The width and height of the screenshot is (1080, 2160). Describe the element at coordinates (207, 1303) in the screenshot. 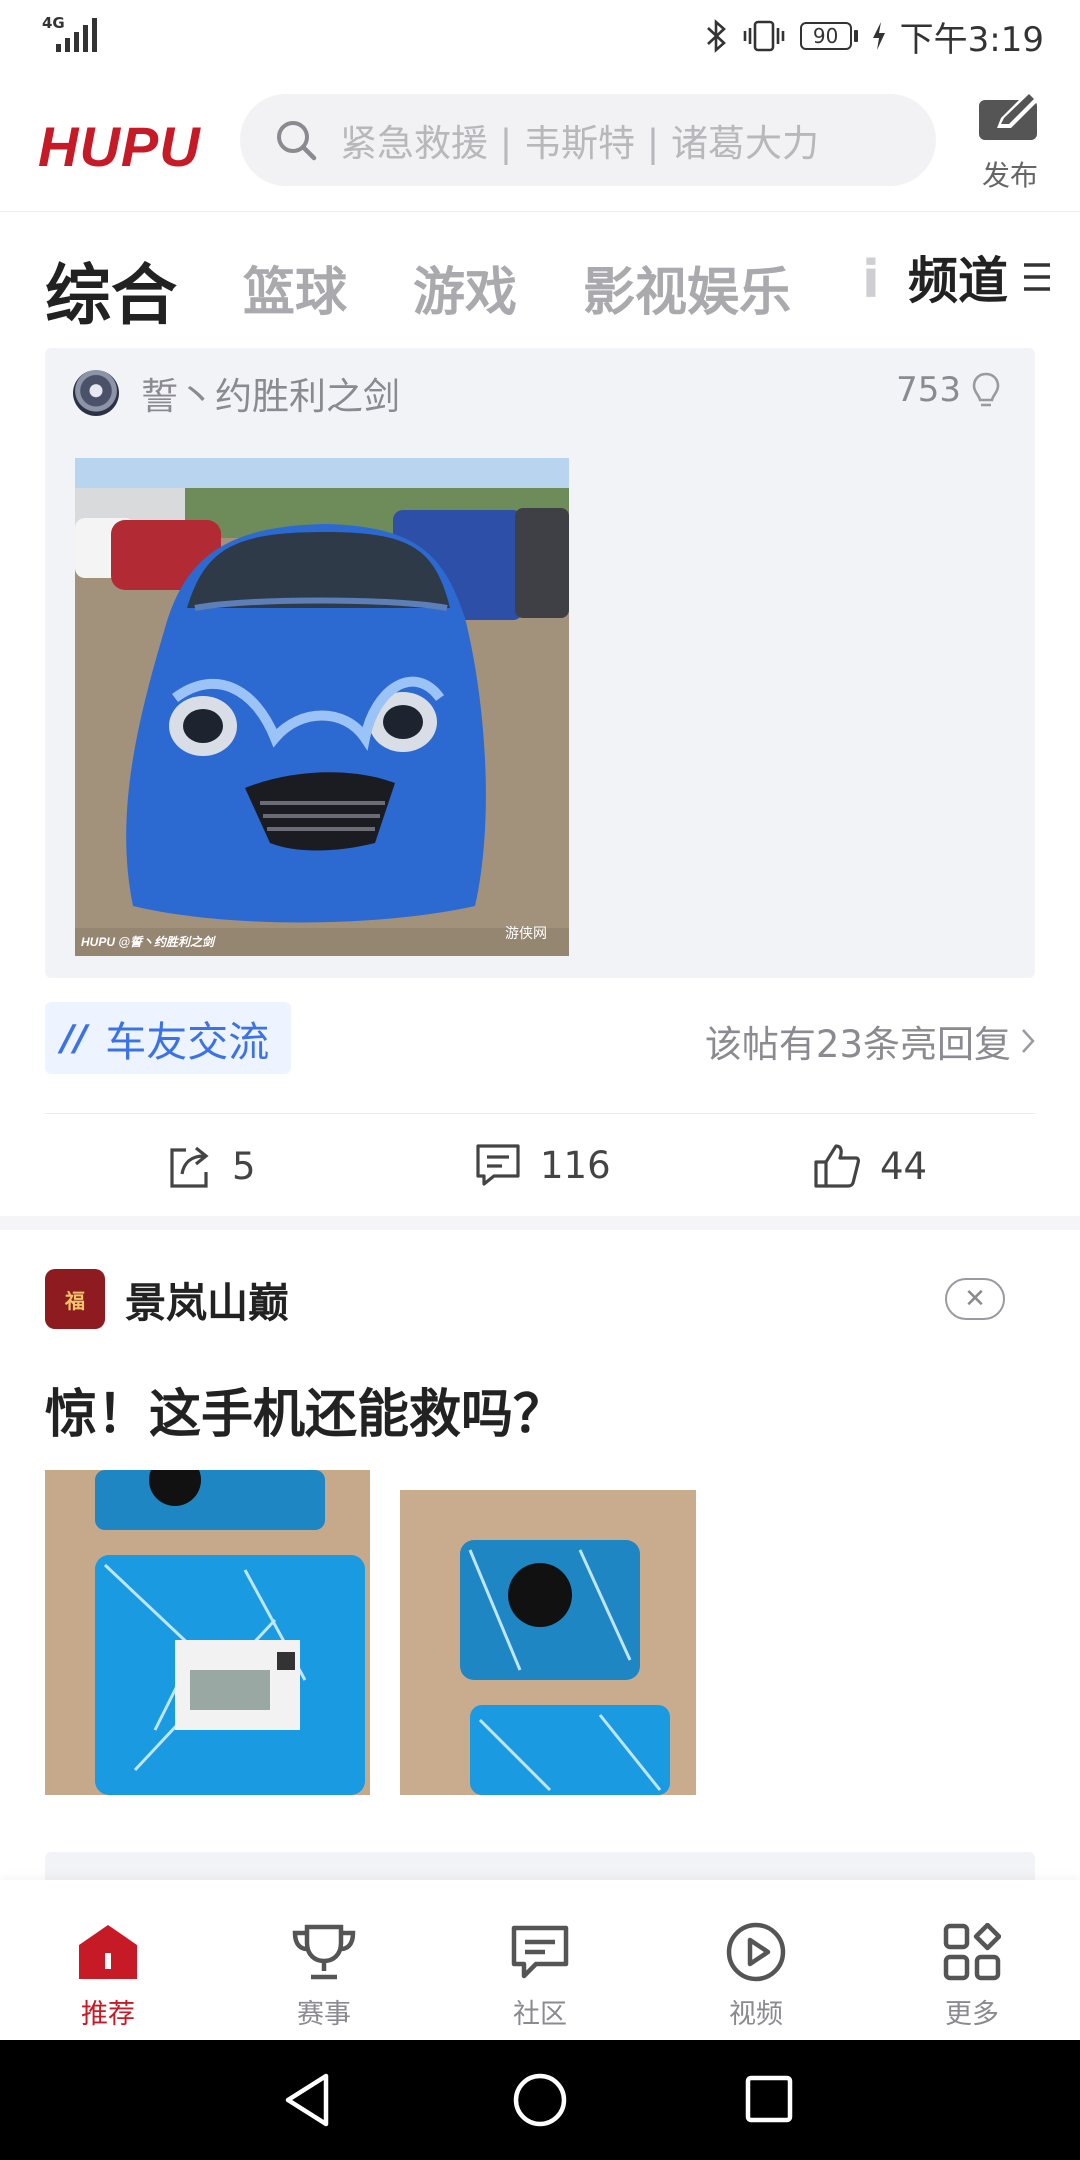

I see `post-author-name: 景岚山巅` at that location.